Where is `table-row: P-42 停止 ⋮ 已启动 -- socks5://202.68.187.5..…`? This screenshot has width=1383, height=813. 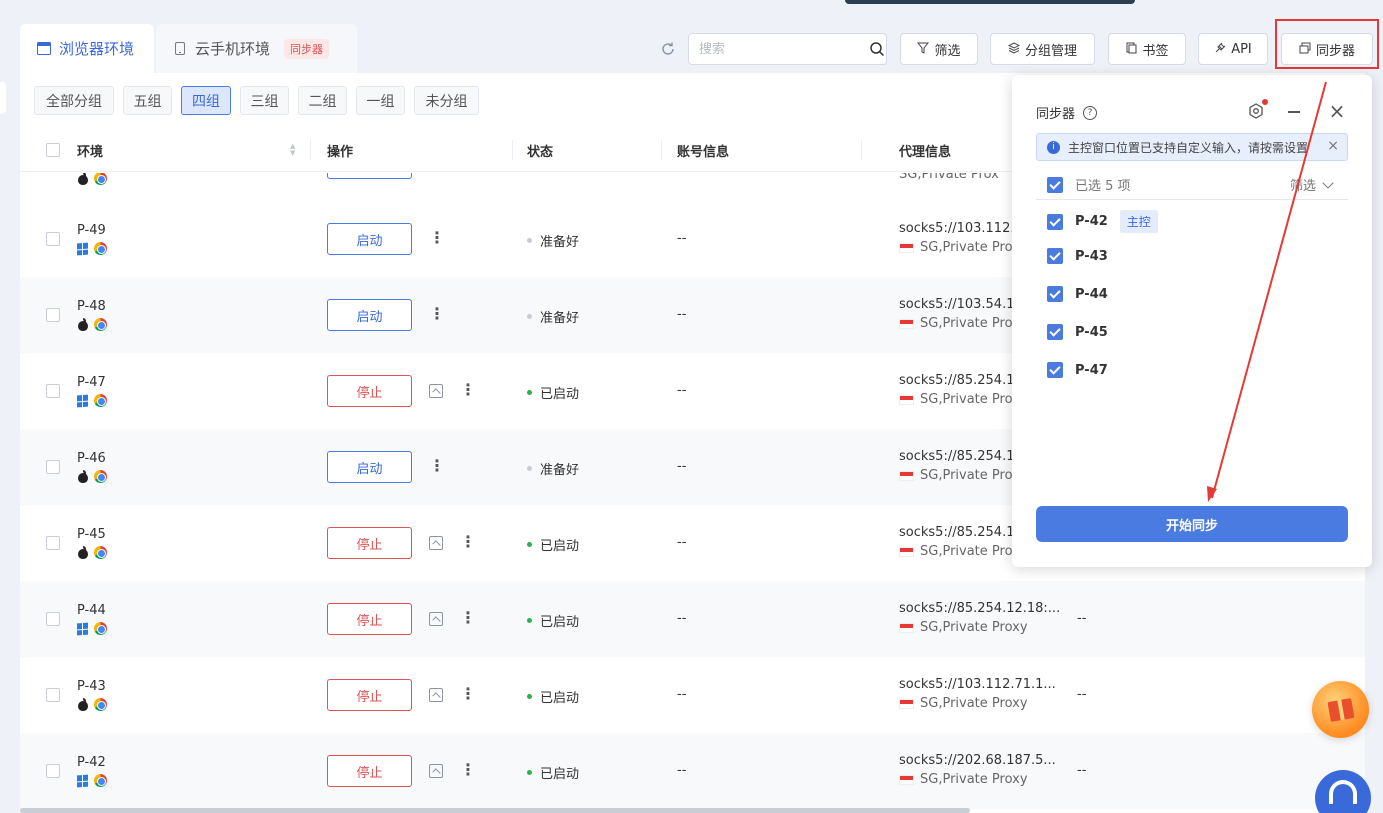 table-row: P-42 停止 ⋮ 已启动 -- socks5://202.68.187.5..… is located at coordinates (692, 771).